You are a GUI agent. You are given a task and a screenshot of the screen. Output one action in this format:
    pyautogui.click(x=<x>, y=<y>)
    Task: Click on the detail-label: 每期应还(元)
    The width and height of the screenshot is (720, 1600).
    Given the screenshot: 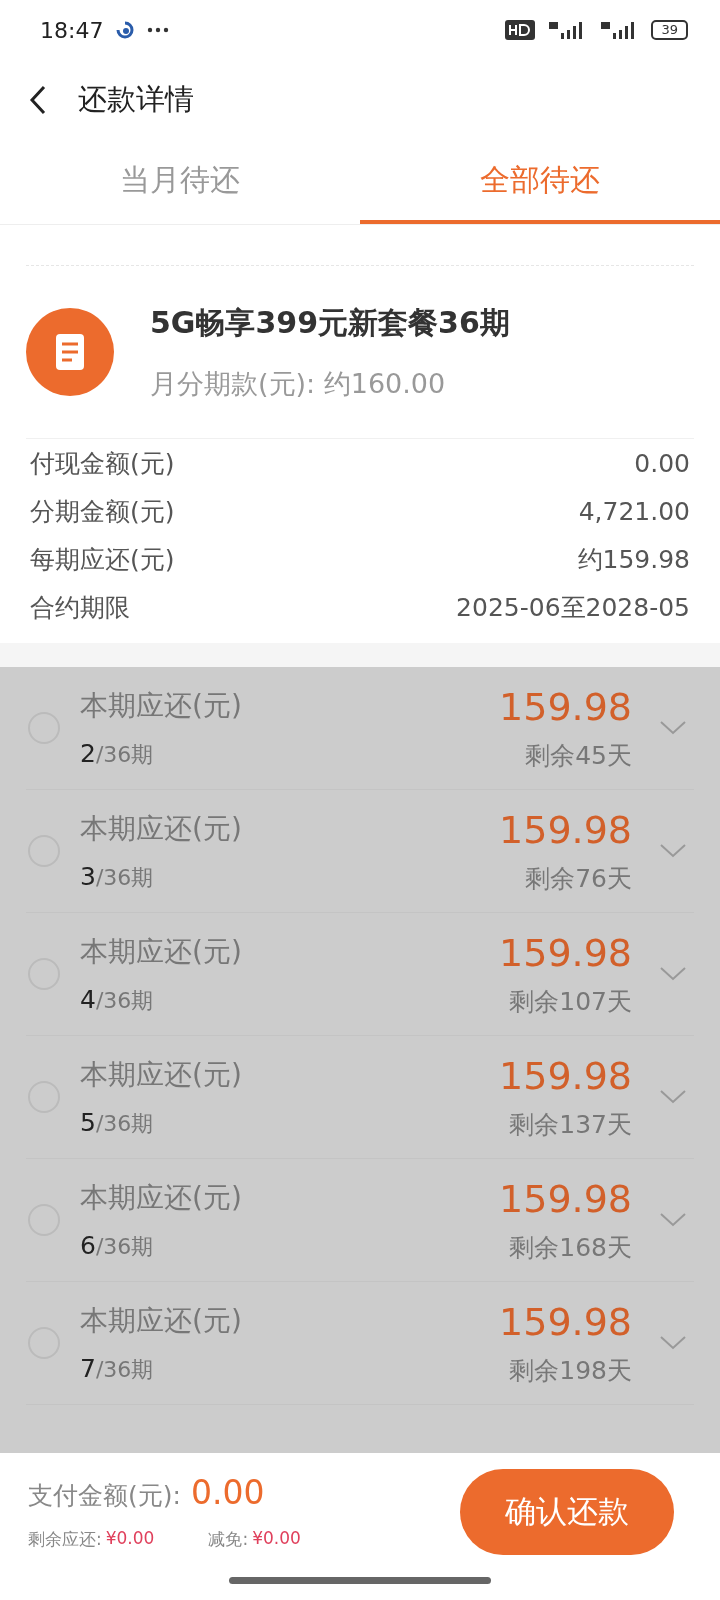 What is the action you would take?
    pyautogui.click(x=102, y=559)
    